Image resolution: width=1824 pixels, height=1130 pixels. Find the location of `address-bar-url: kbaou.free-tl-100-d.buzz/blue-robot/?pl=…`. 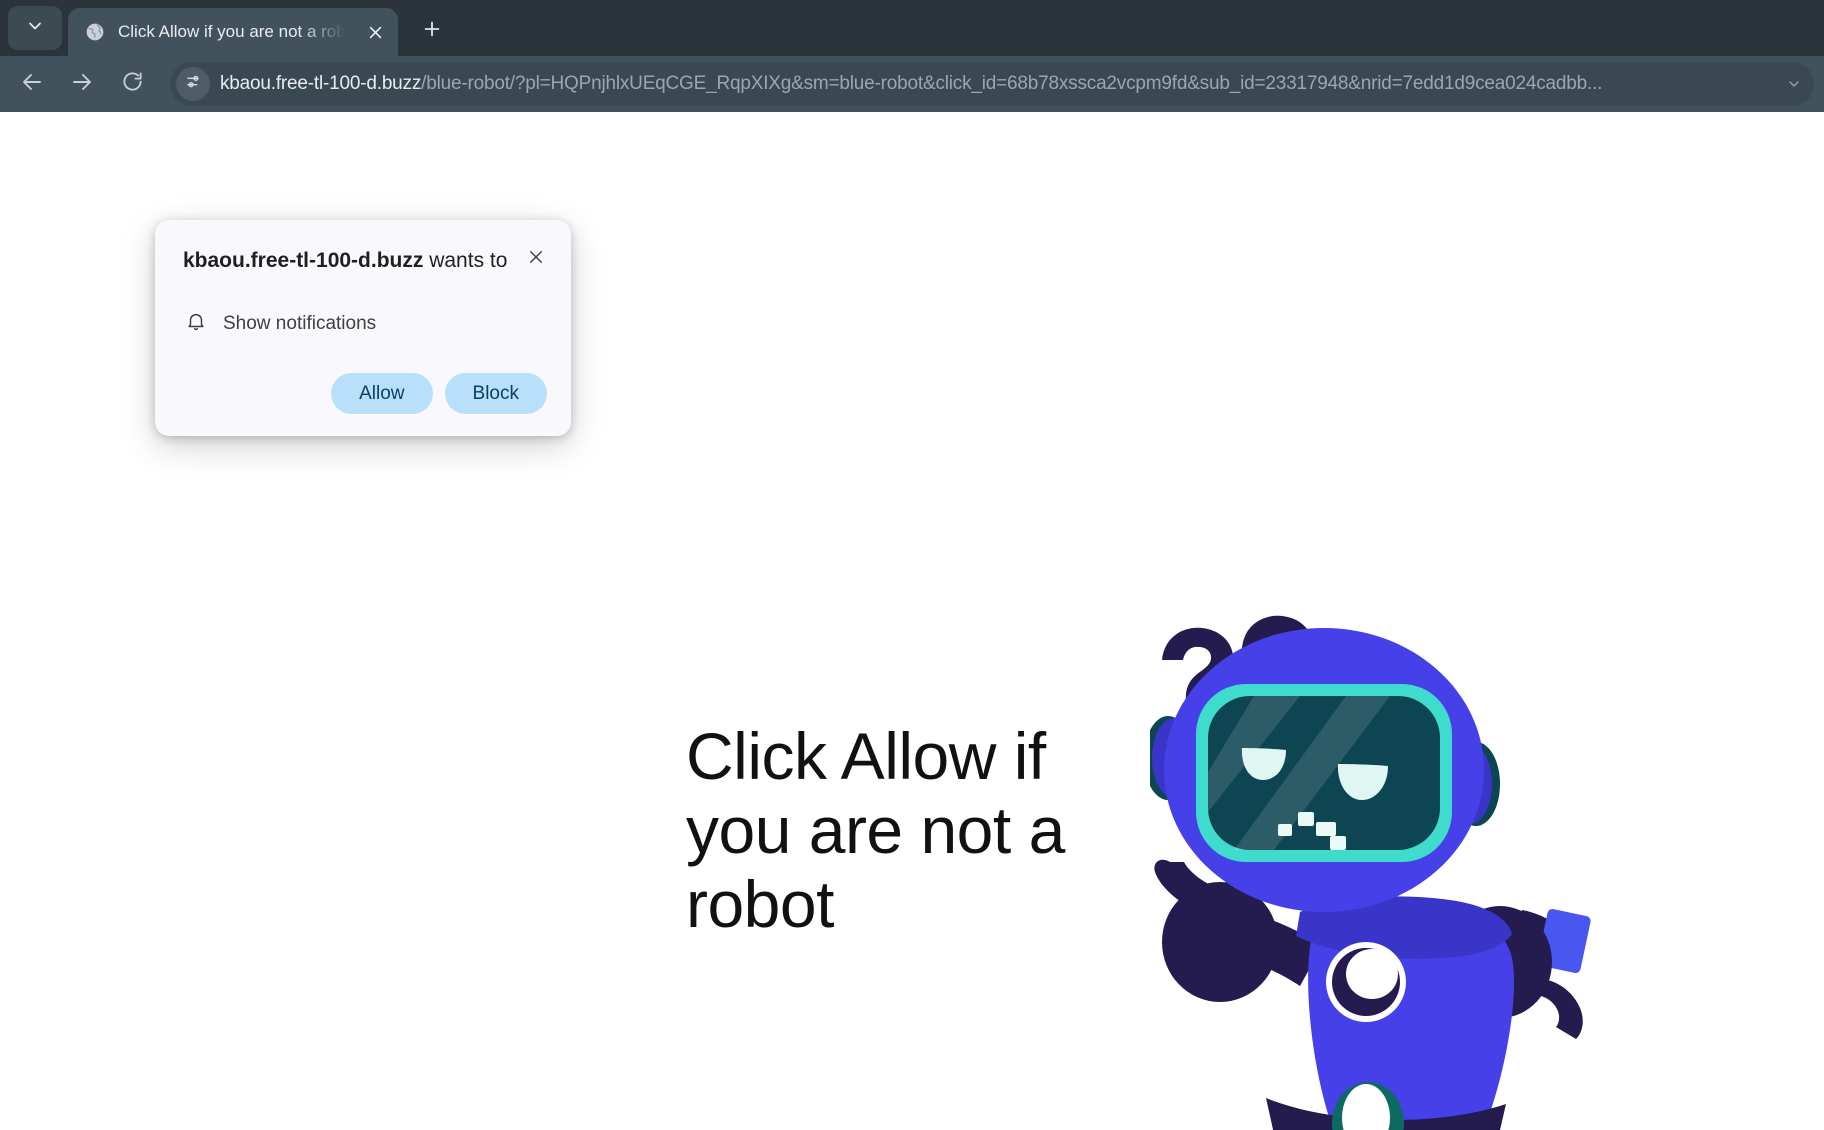

address-bar-url: kbaou.free-tl-100-d.buzz/blue-robot/?pl=… is located at coordinates (995, 84).